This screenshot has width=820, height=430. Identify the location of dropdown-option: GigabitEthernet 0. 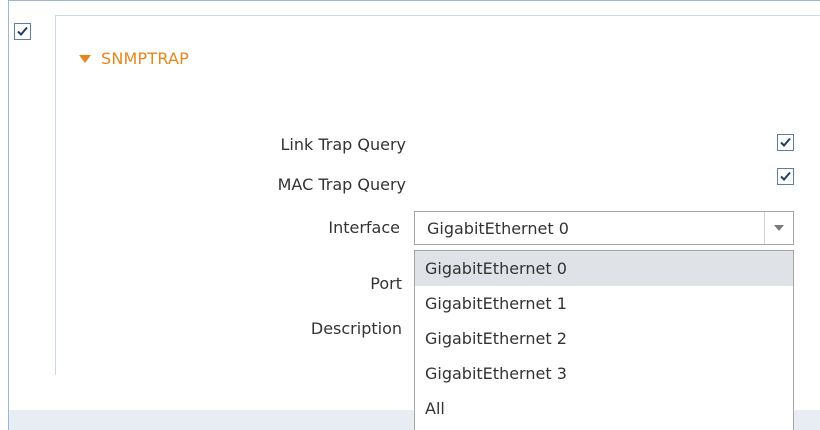
(604, 268).